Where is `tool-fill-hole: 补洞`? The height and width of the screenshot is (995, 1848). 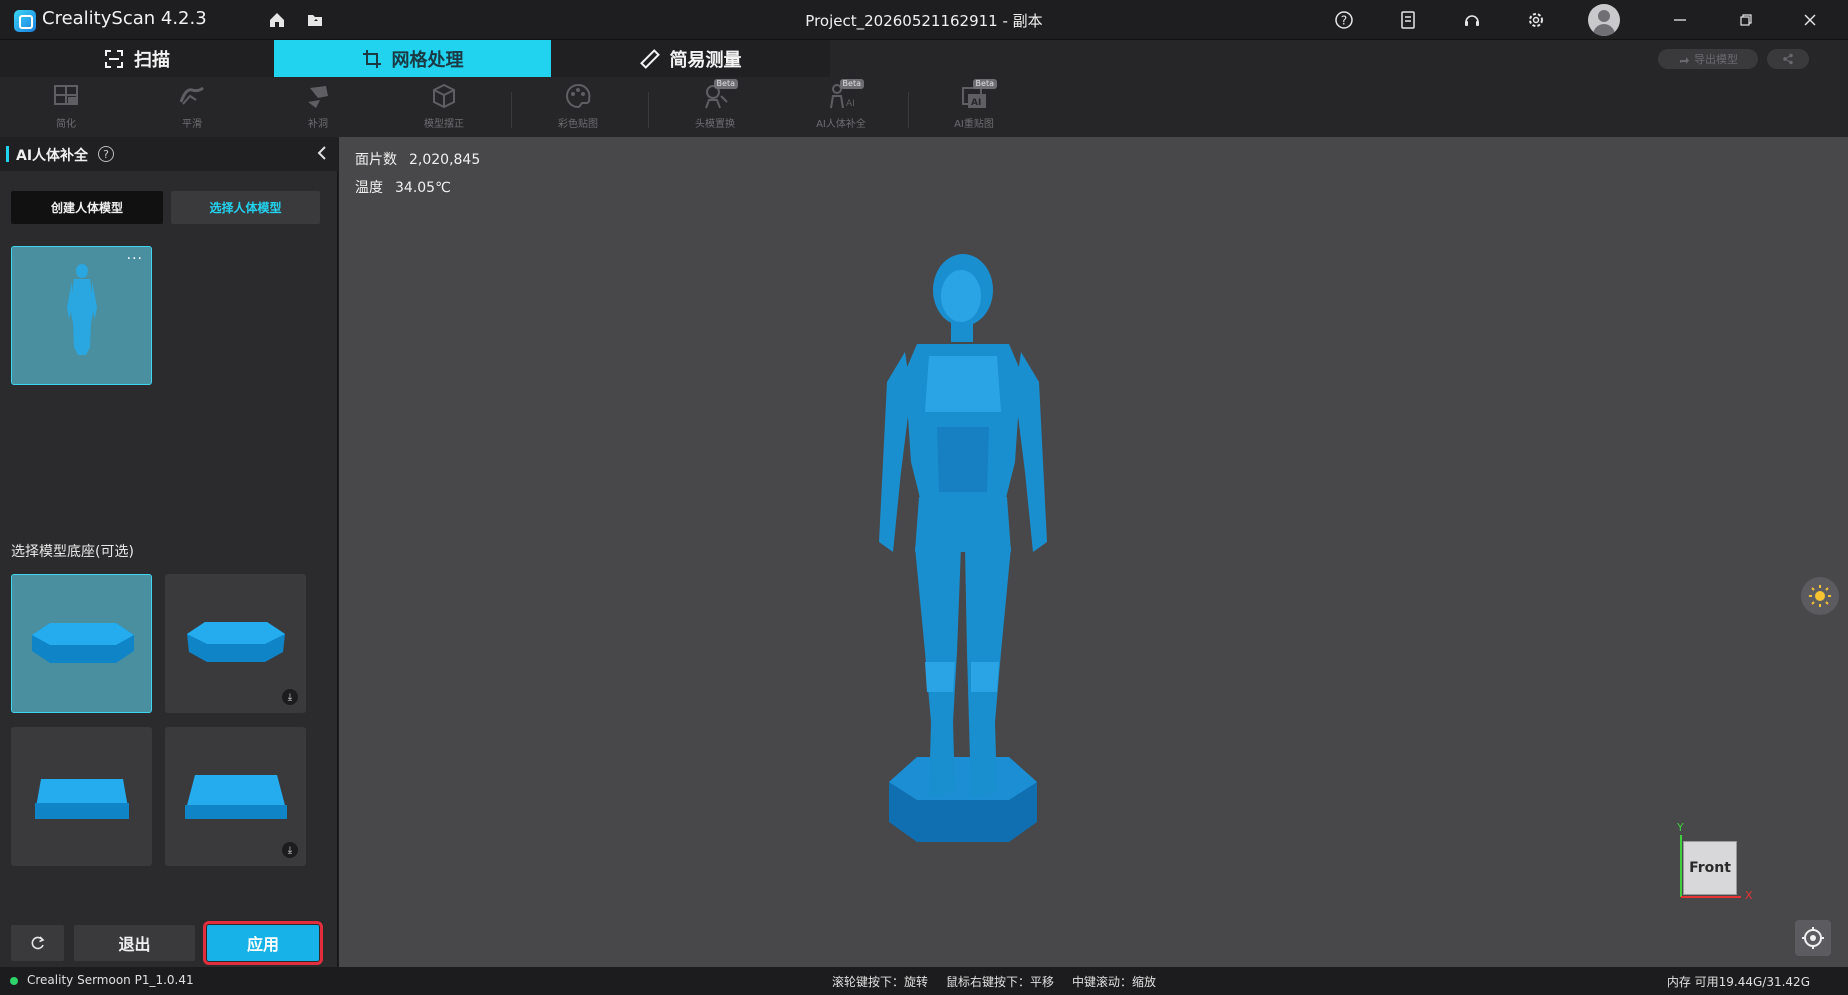
tool-fill-hole: 补洞 is located at coordinates (318, 108).